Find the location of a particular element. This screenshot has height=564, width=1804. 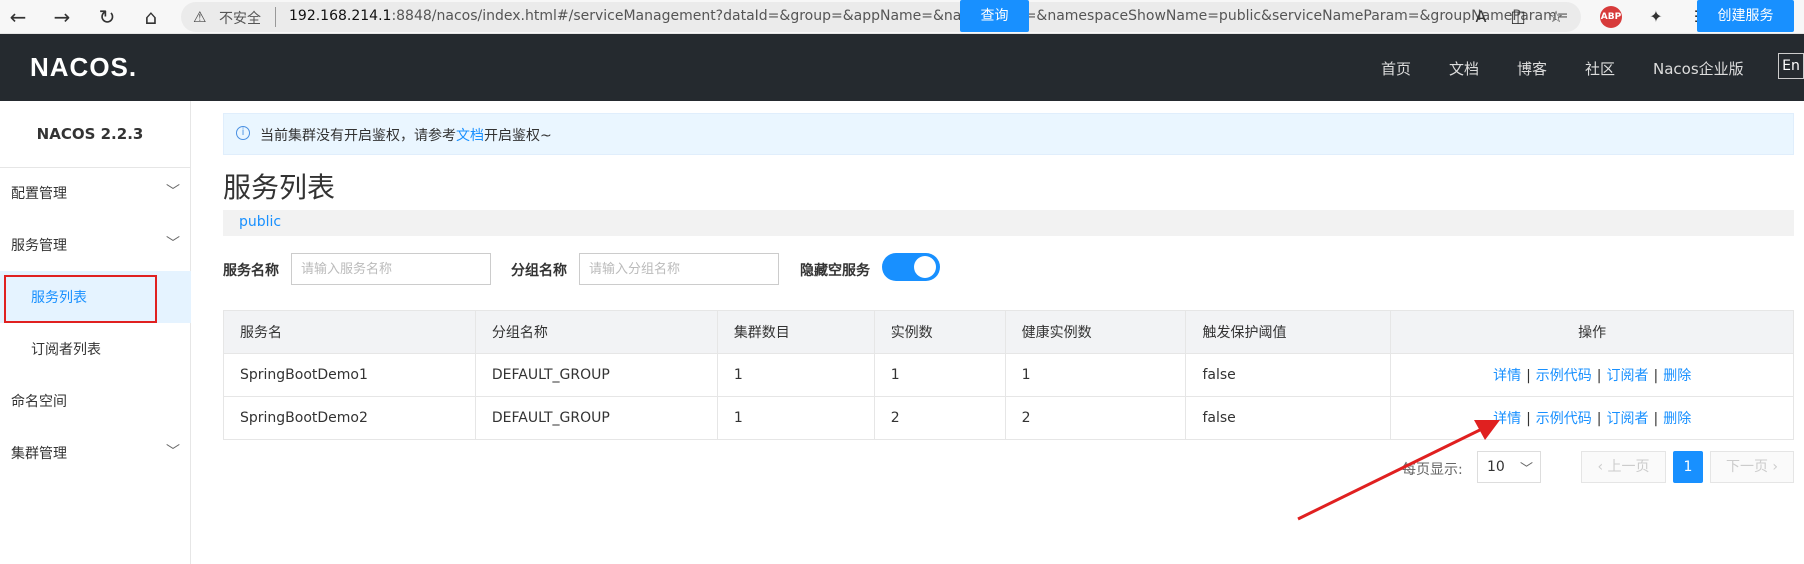

nav-home: 首页 is located at coordinates (1396, 68).